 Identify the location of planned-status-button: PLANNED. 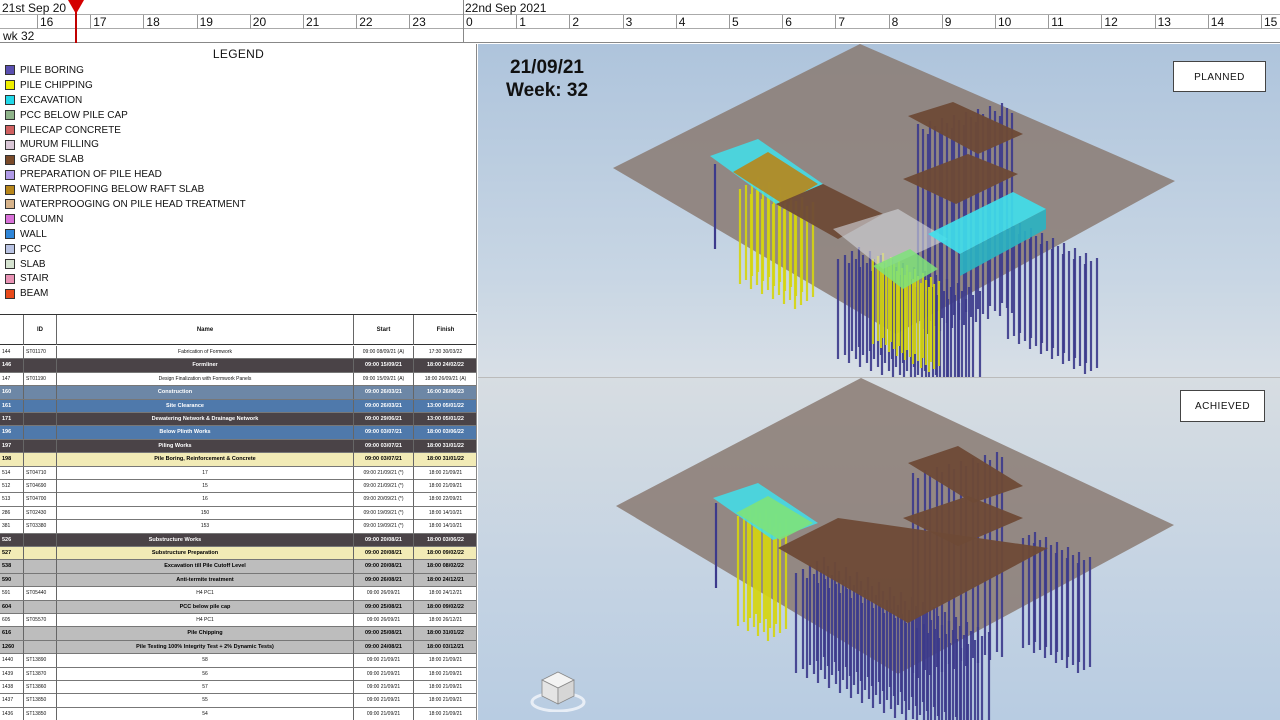
(1219, 76).